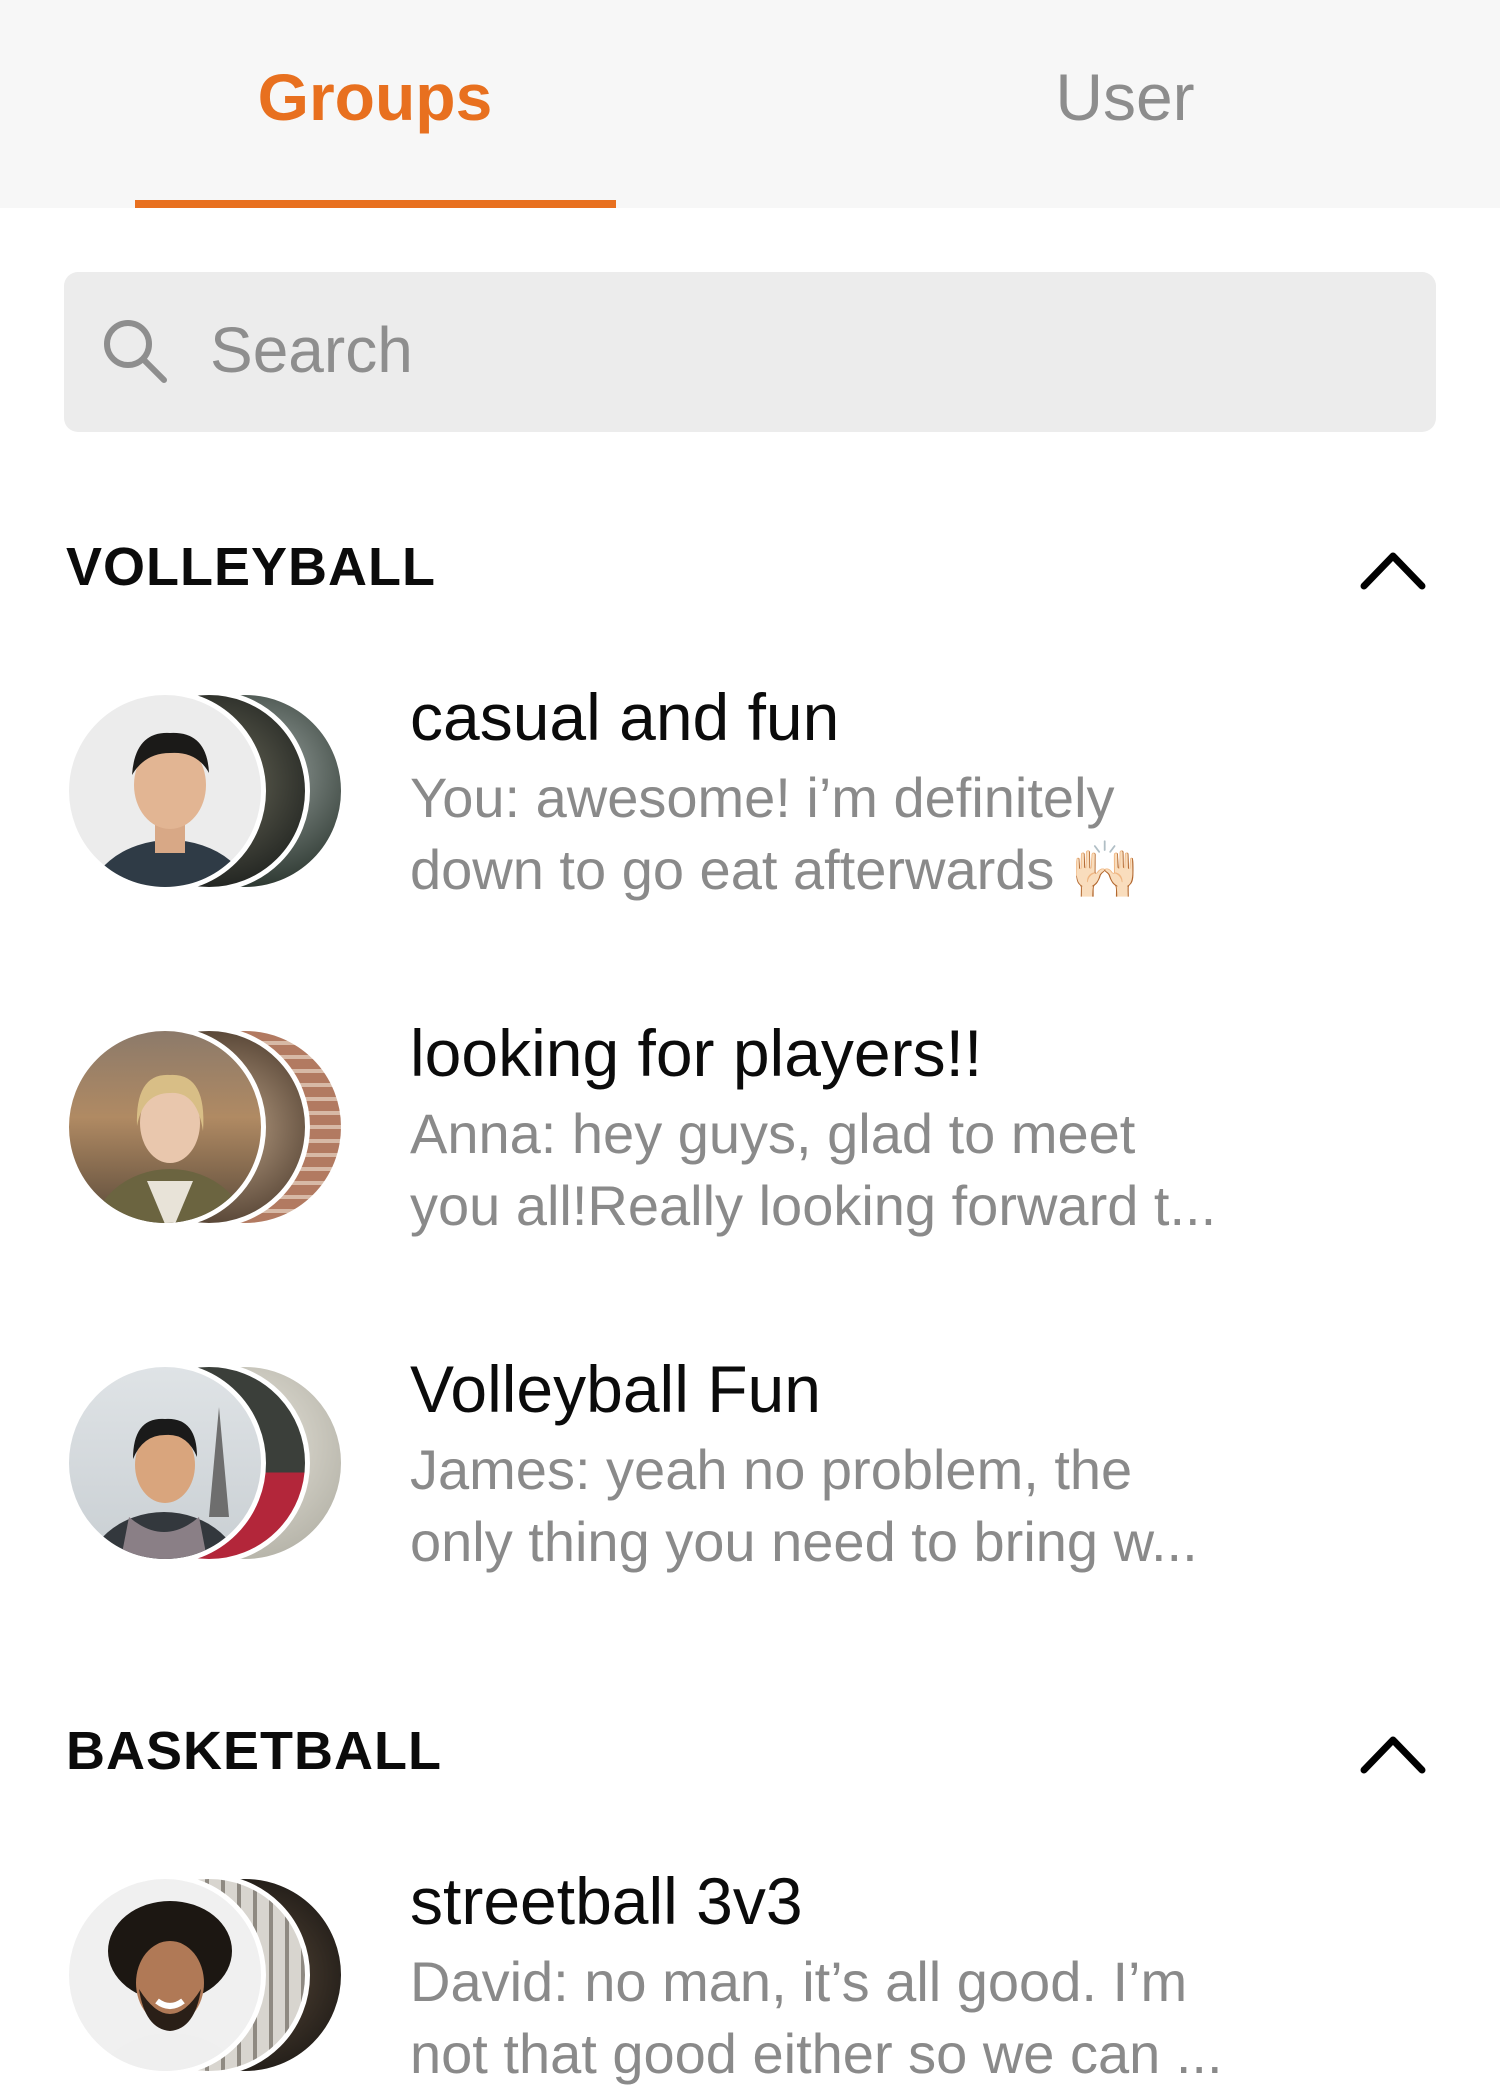  I want to click on search-icon, so click(135, 351).